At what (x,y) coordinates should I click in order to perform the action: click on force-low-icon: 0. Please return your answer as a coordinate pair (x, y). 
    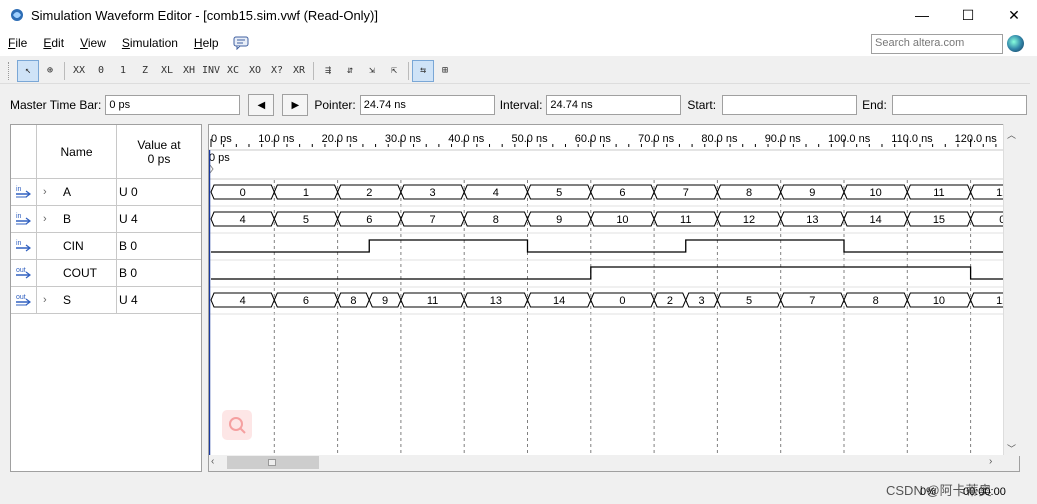
    Looking at the image, I should click on (101, 71).